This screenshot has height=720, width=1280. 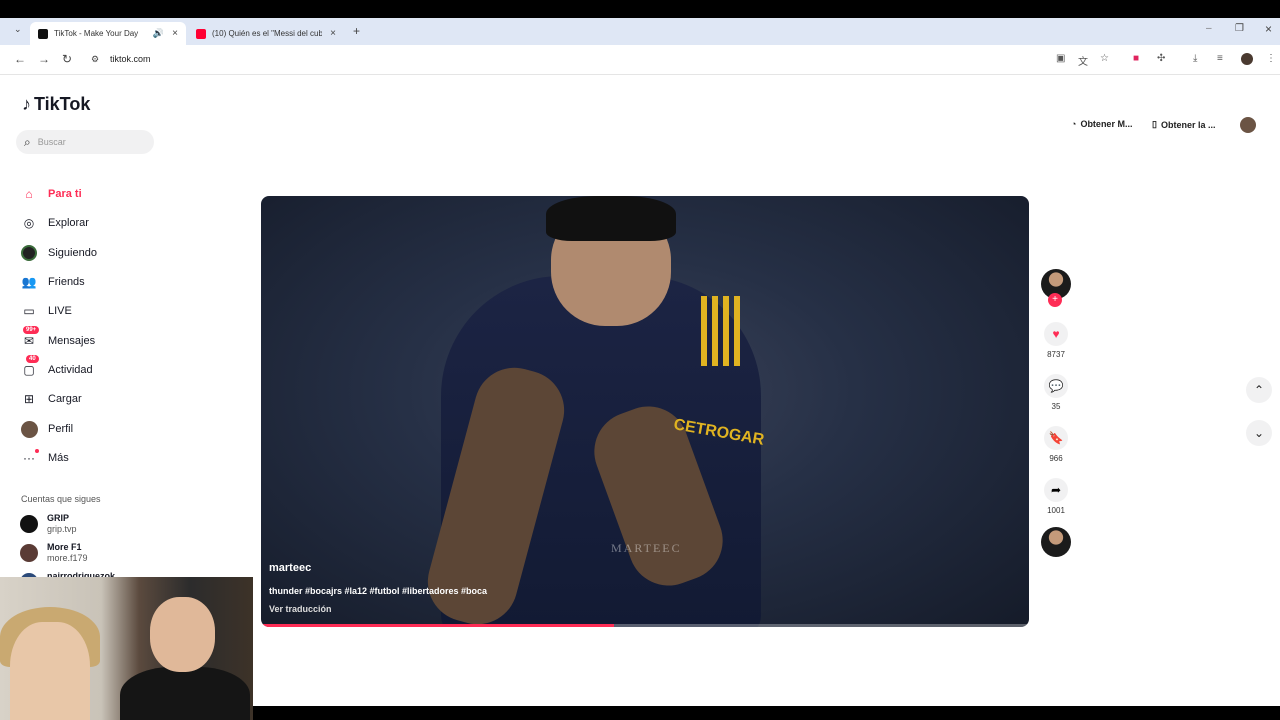 What do you see at coordinates (29, 367) in the screenshot?
I see `activity-icon: ▢ 40` at bounding box center [29, 367].